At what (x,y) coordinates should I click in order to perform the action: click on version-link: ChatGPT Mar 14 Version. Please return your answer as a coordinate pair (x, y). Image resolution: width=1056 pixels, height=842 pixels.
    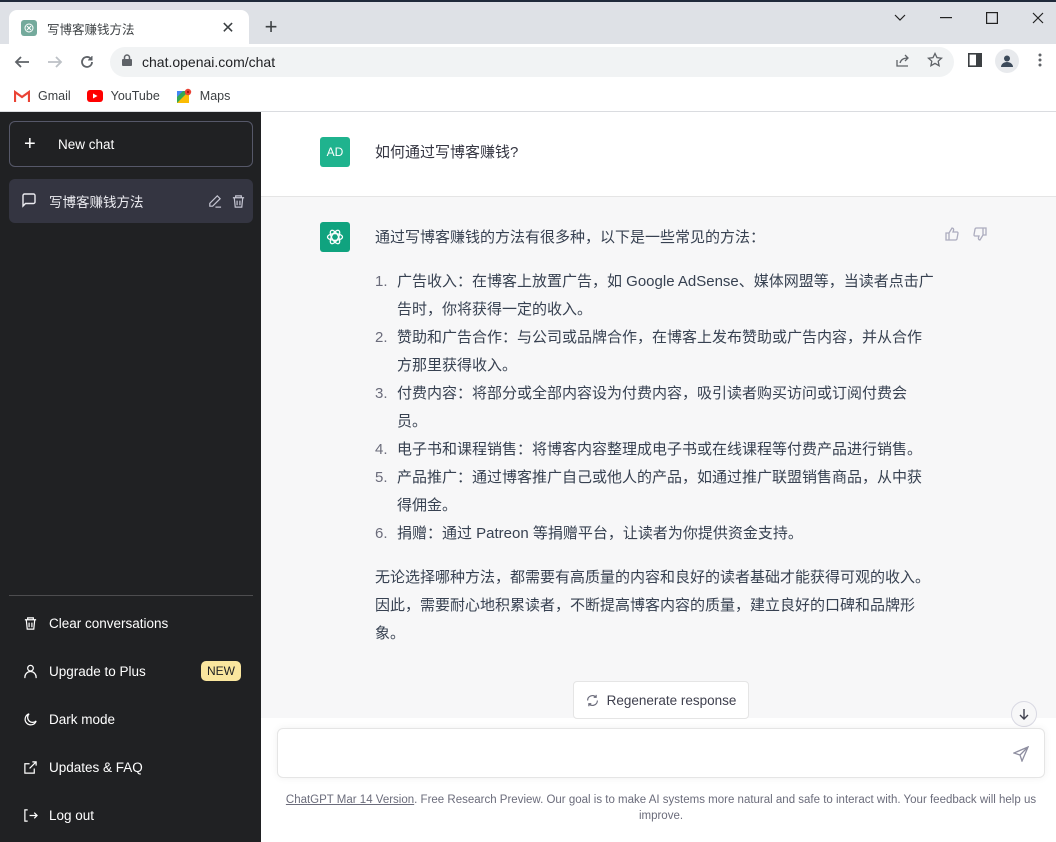
    Looking at the image, I should click on (350, 800).